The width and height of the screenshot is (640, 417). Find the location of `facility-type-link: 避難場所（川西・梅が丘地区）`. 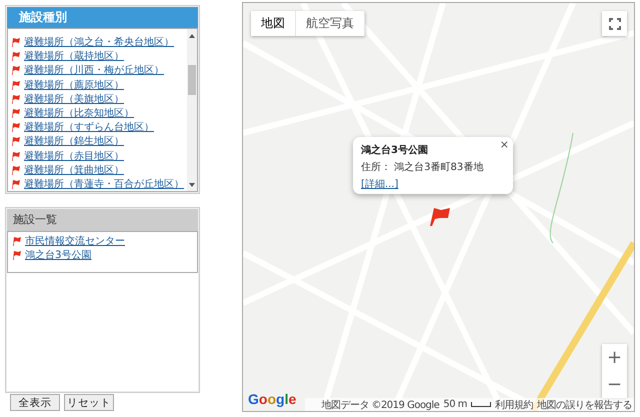

facility-type-link: 避難場所（川西・梅が丘地区） is located at coordinates (94, 70).